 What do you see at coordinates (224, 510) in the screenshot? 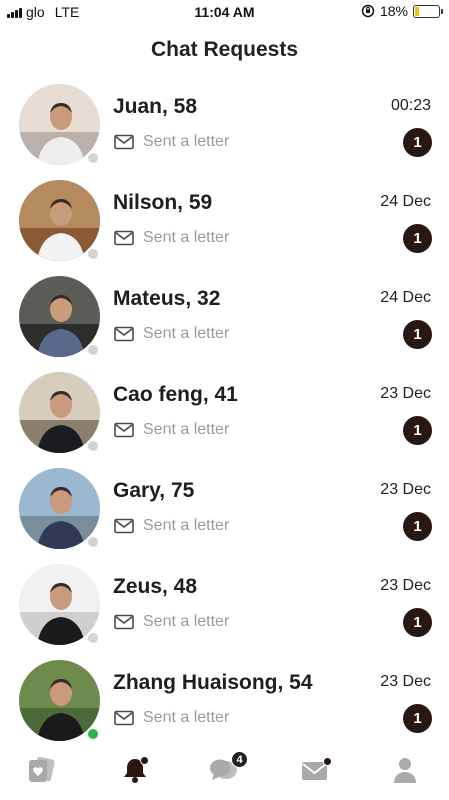
I see `chat-request-row: Gary, 75 23 Dec Sent a letter 1` at bounding box center [224, 510].